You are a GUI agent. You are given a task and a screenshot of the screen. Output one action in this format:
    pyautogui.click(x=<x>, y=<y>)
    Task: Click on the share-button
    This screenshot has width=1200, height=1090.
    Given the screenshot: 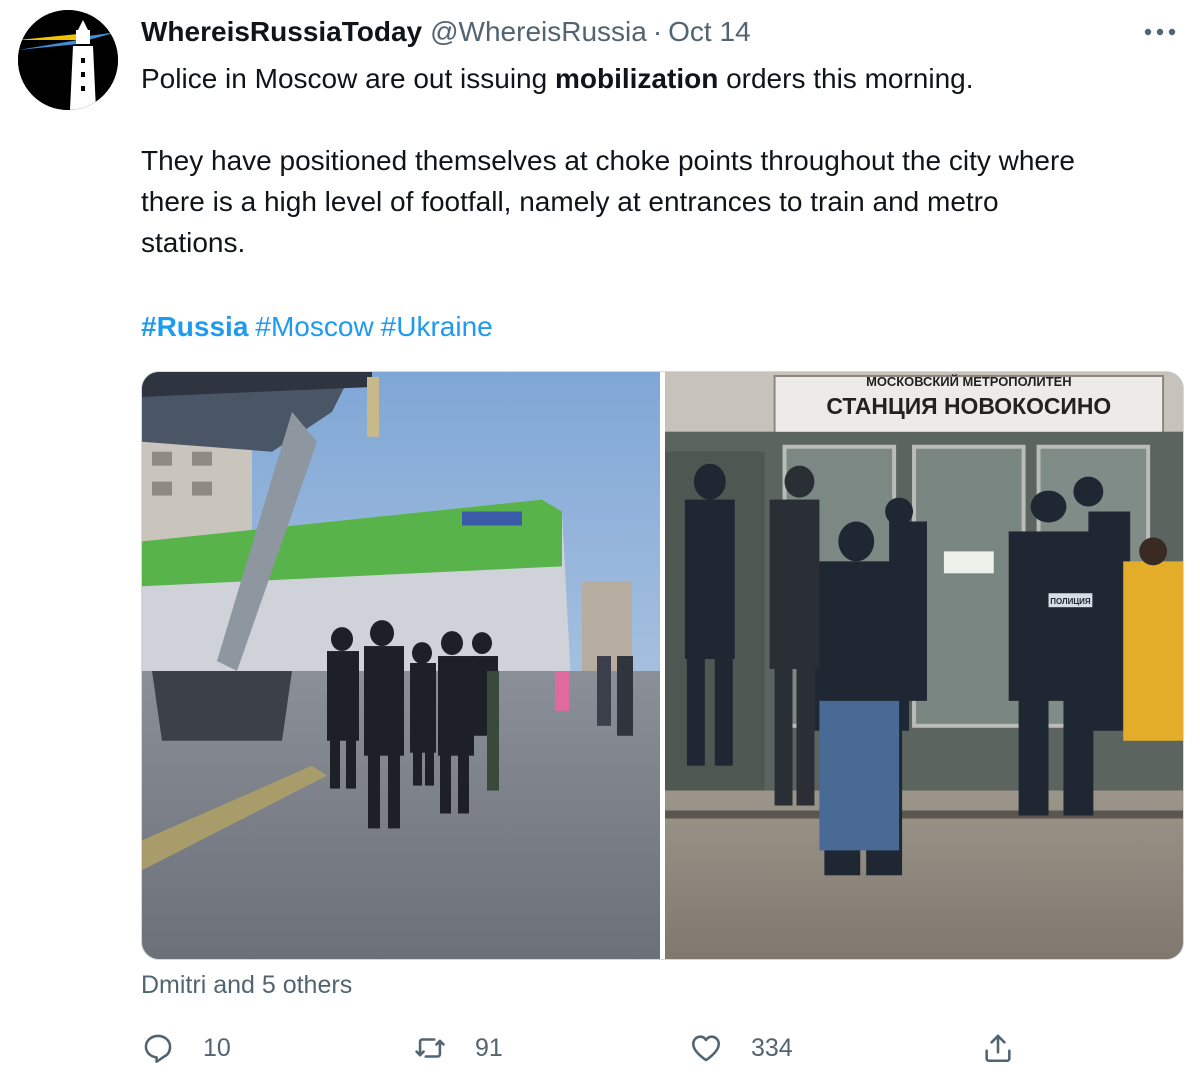 What is the action you would take?
    pyautogui.click(x=998, y=1048)
    